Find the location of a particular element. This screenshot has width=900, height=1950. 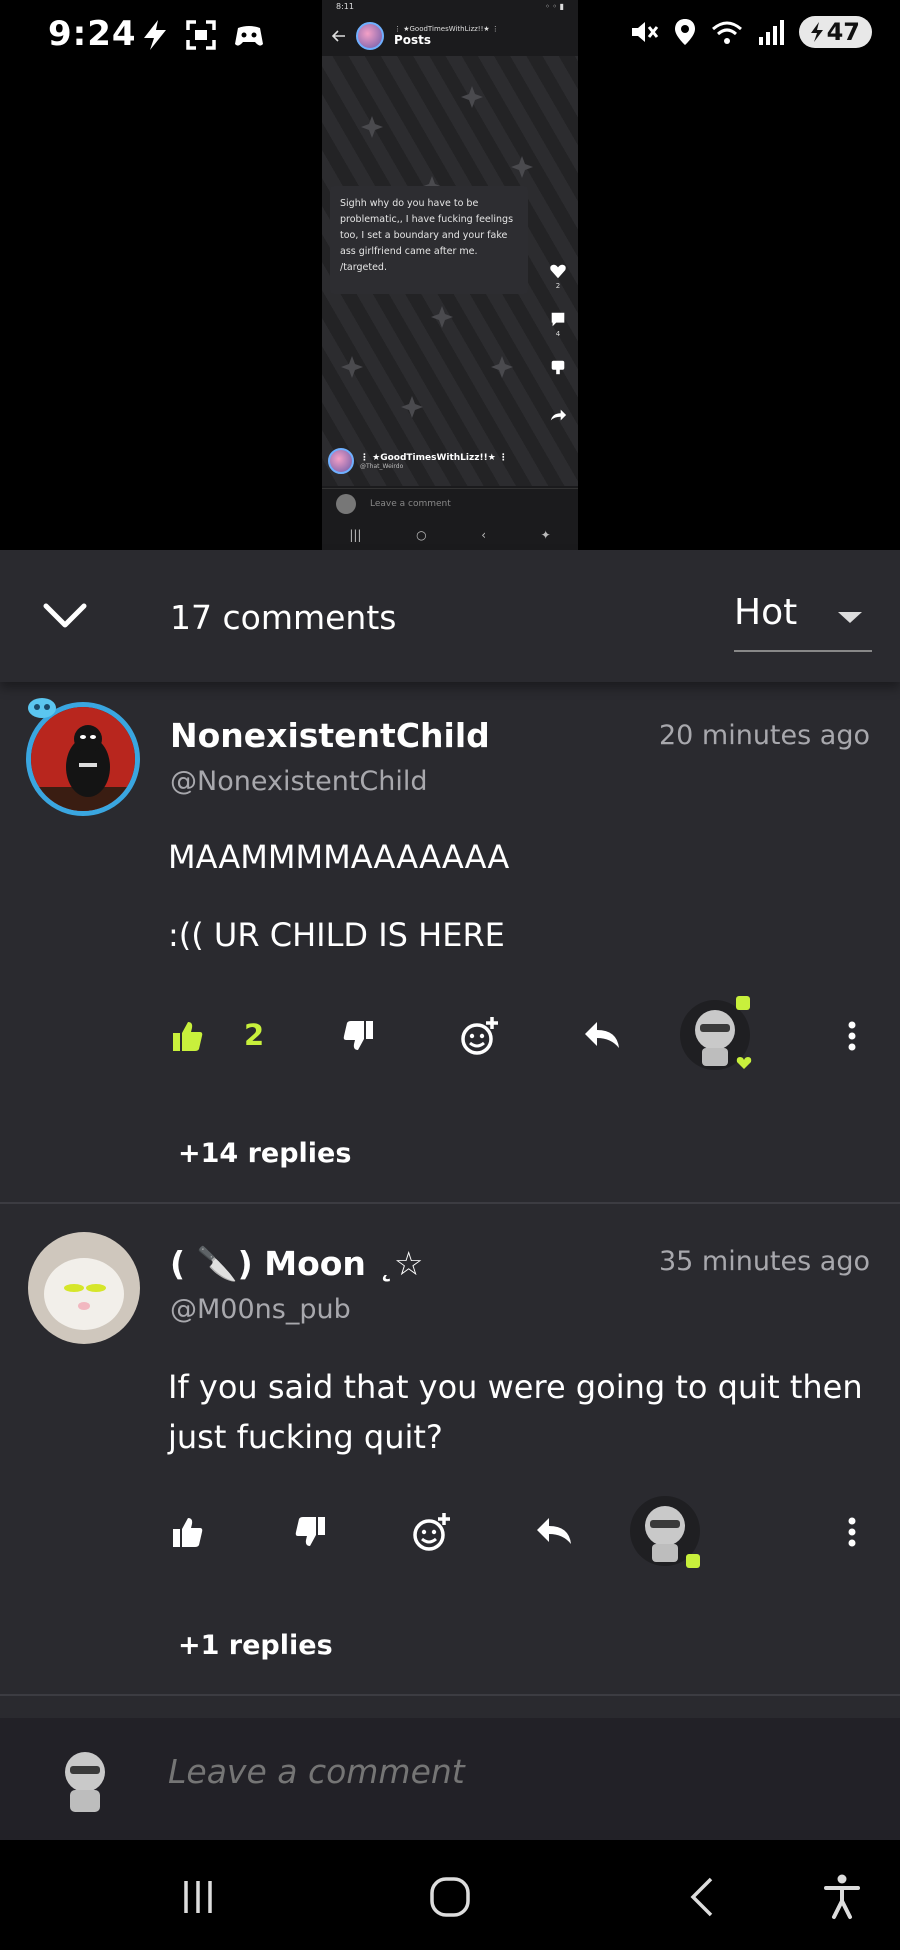

back-chevron-icon is located at coordinates (701, 1897).